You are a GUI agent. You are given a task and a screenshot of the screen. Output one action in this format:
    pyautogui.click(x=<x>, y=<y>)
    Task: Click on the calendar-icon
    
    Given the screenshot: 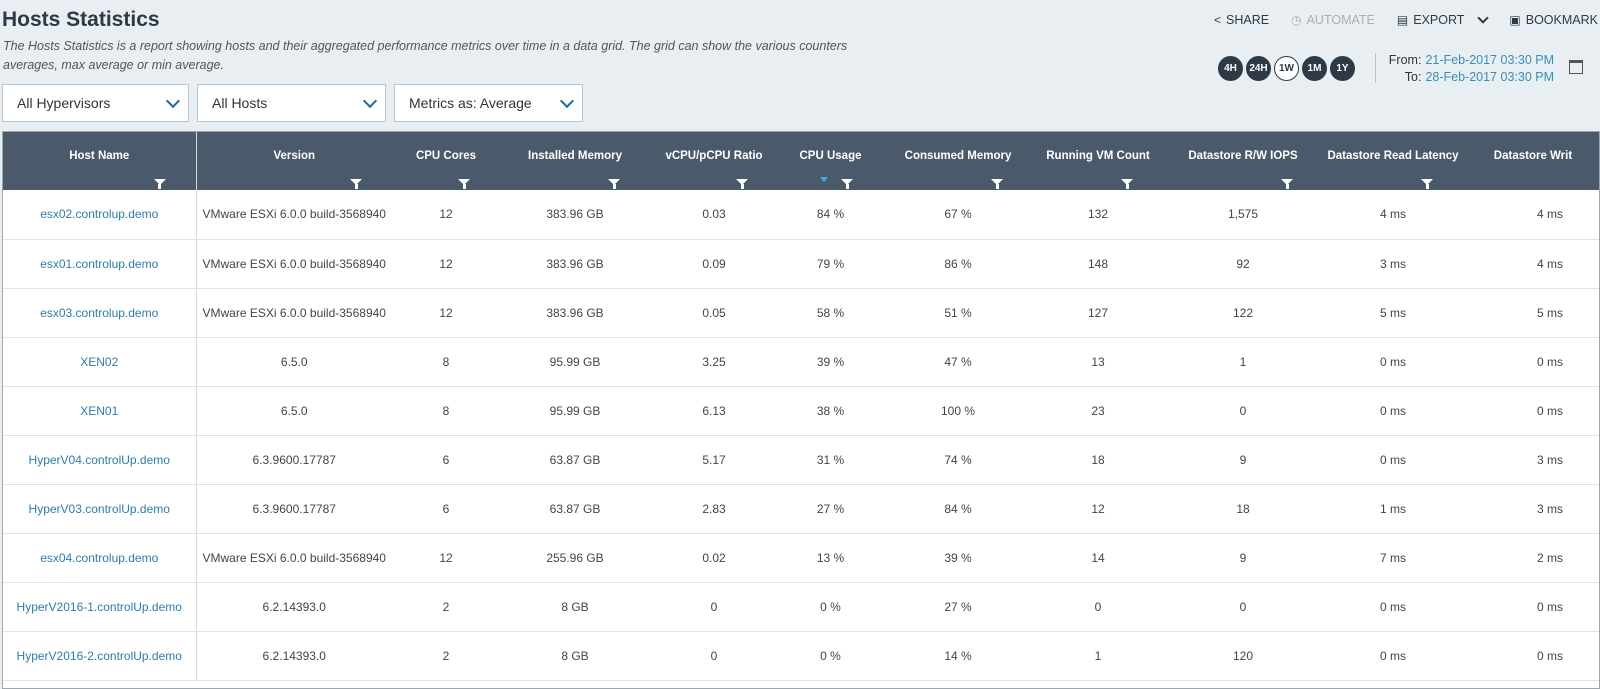 What is the action you would take?
    pyautogui.click(x=1576, y=67)
    